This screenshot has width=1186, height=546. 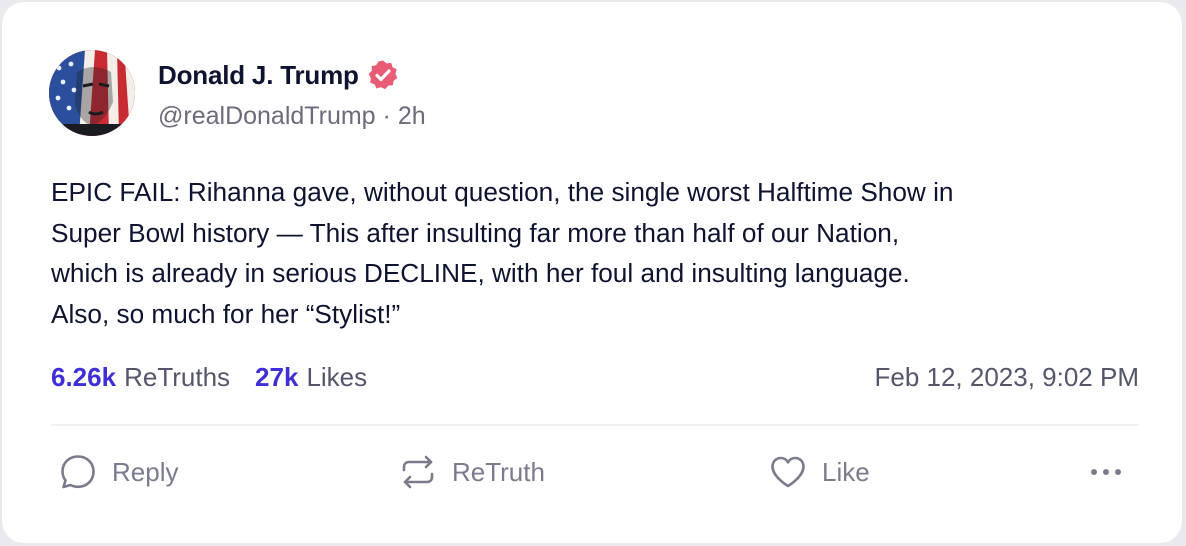 I want to click on likes-label: Likes, so click(x=337, y=376).